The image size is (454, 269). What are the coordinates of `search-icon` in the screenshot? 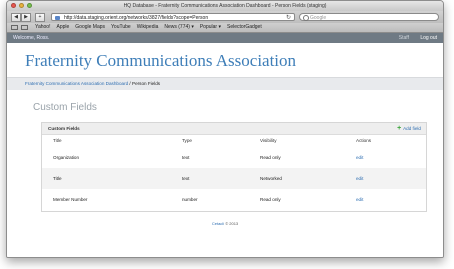 It's located at (306, 18).